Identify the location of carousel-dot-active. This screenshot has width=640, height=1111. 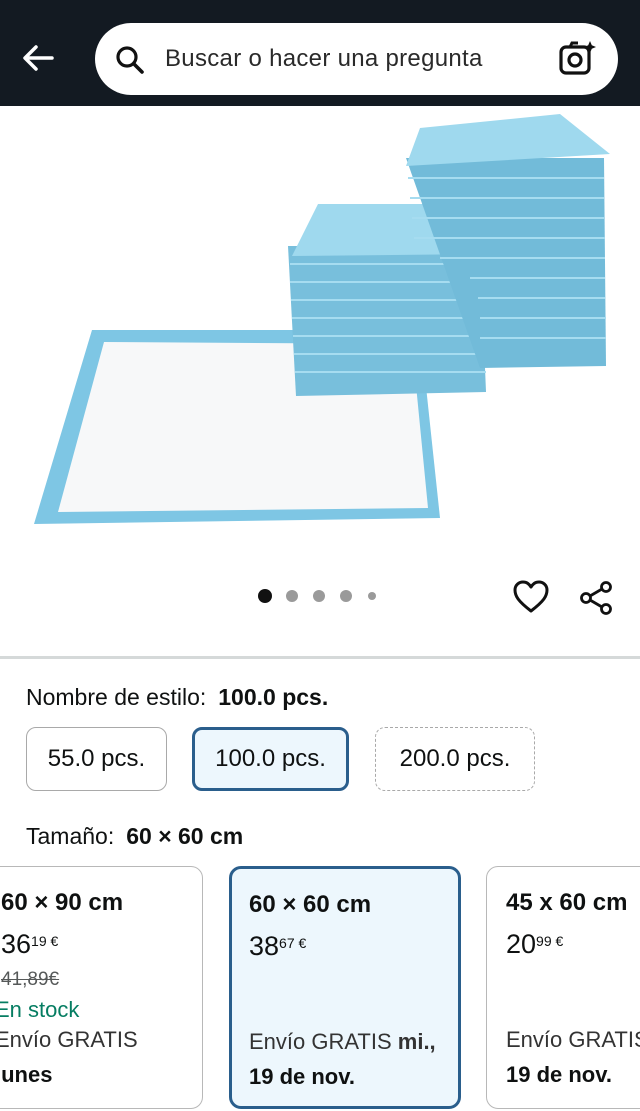
(265, 596).